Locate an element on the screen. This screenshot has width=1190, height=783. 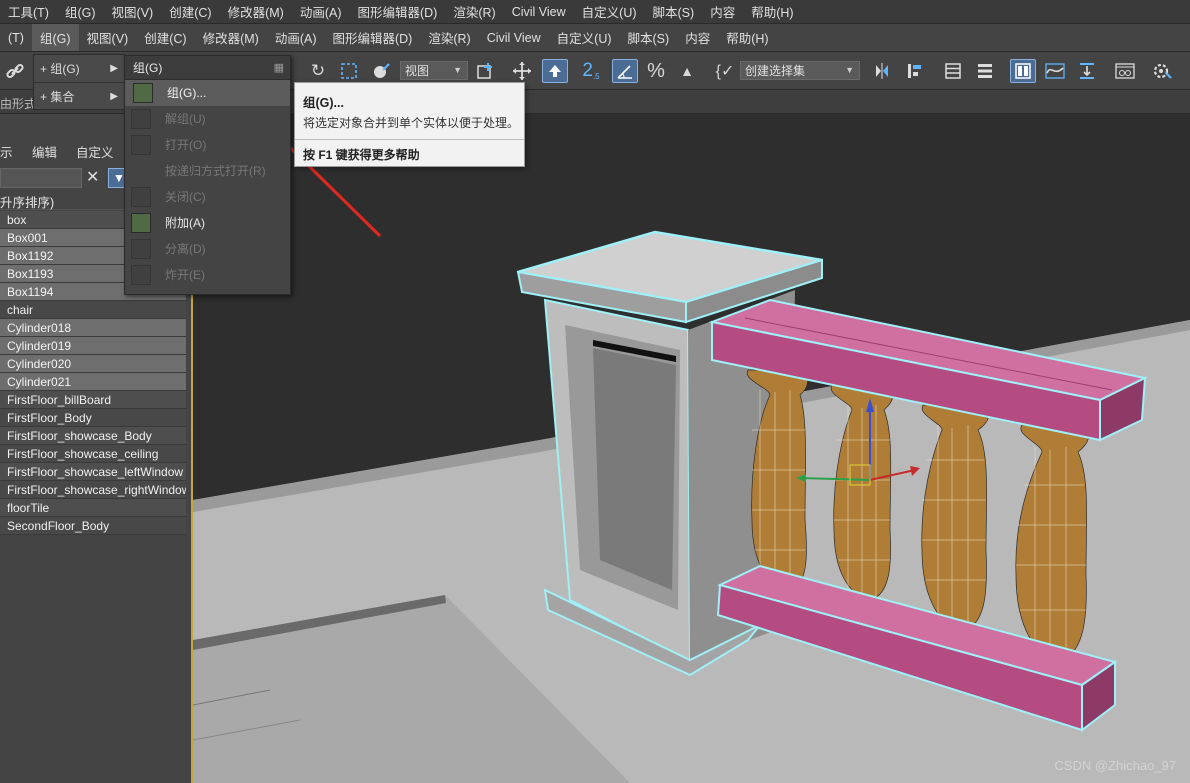
material-editor-icon is located at coordinates (1125, 71).